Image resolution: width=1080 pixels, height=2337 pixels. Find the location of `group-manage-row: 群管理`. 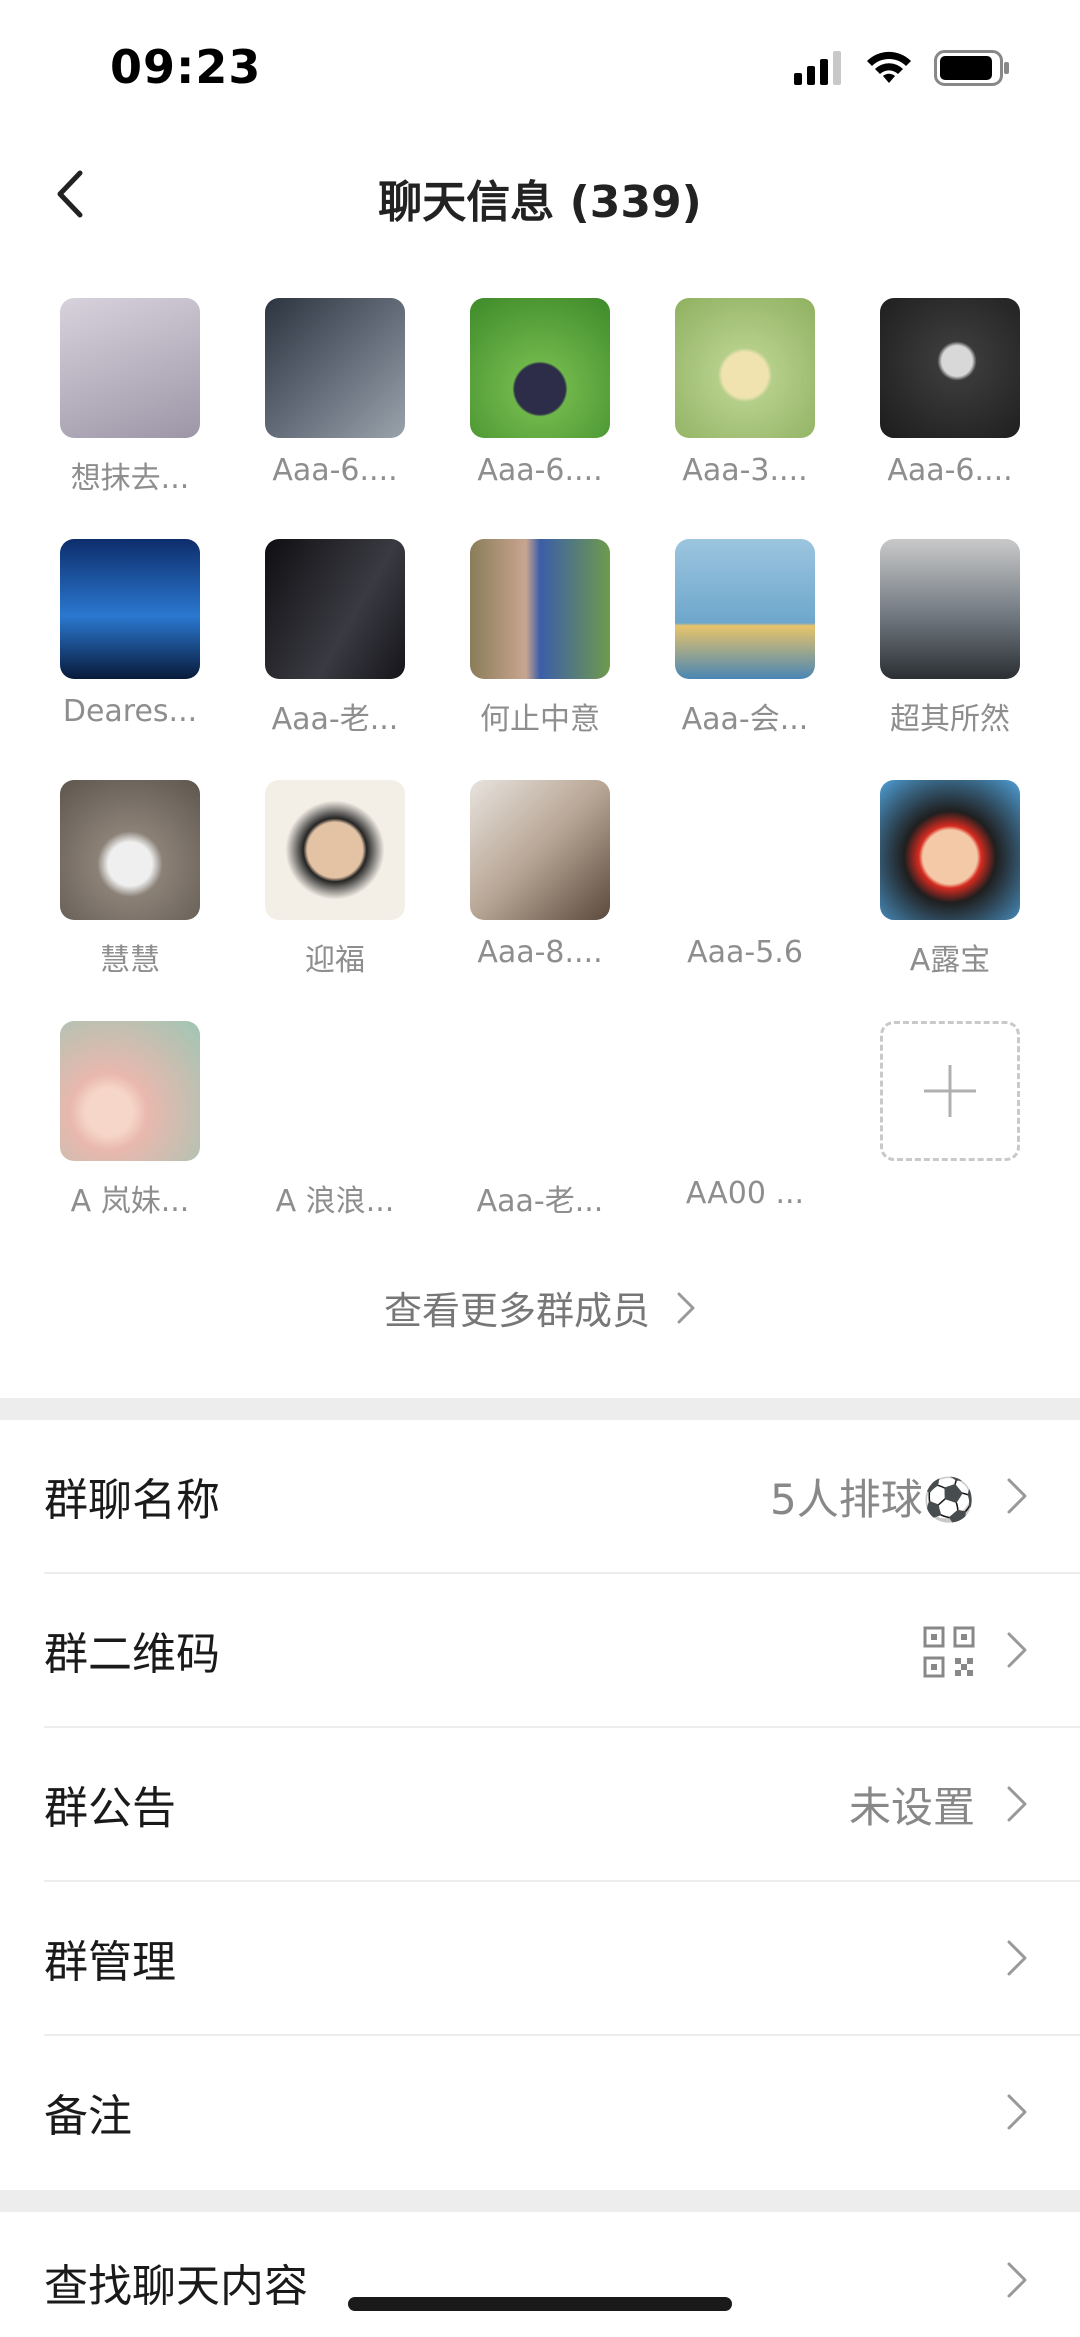

group-manage-row: 群管理 is located at coordinates (540, 1959).